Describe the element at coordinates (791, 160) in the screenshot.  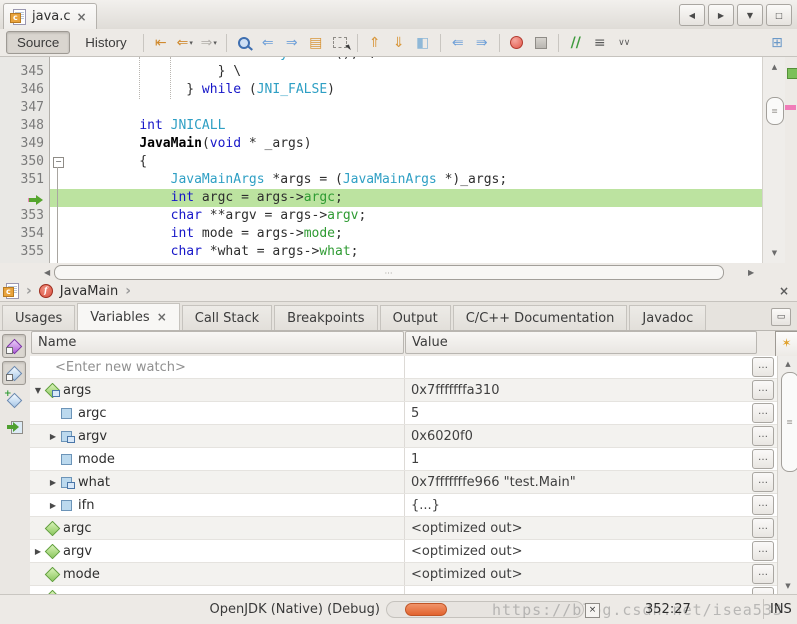
I see `error-stripe` at that location.